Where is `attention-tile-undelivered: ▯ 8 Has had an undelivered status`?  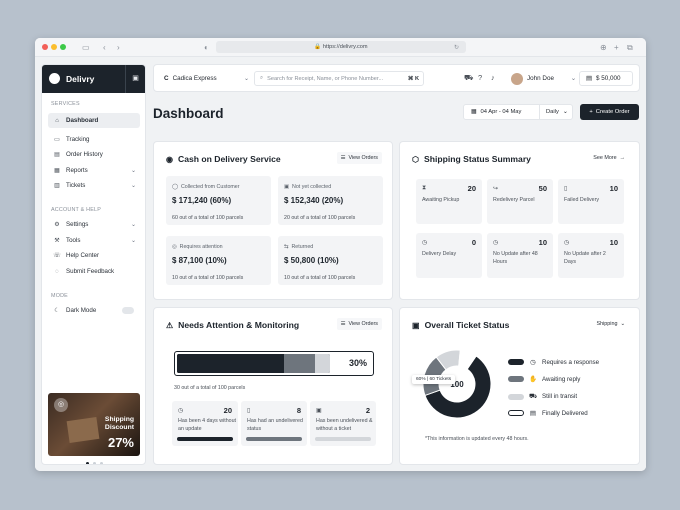
attention-tile-undelivered: ▯ 8 Has had an undelivered status is located at coordinates (274, 423).